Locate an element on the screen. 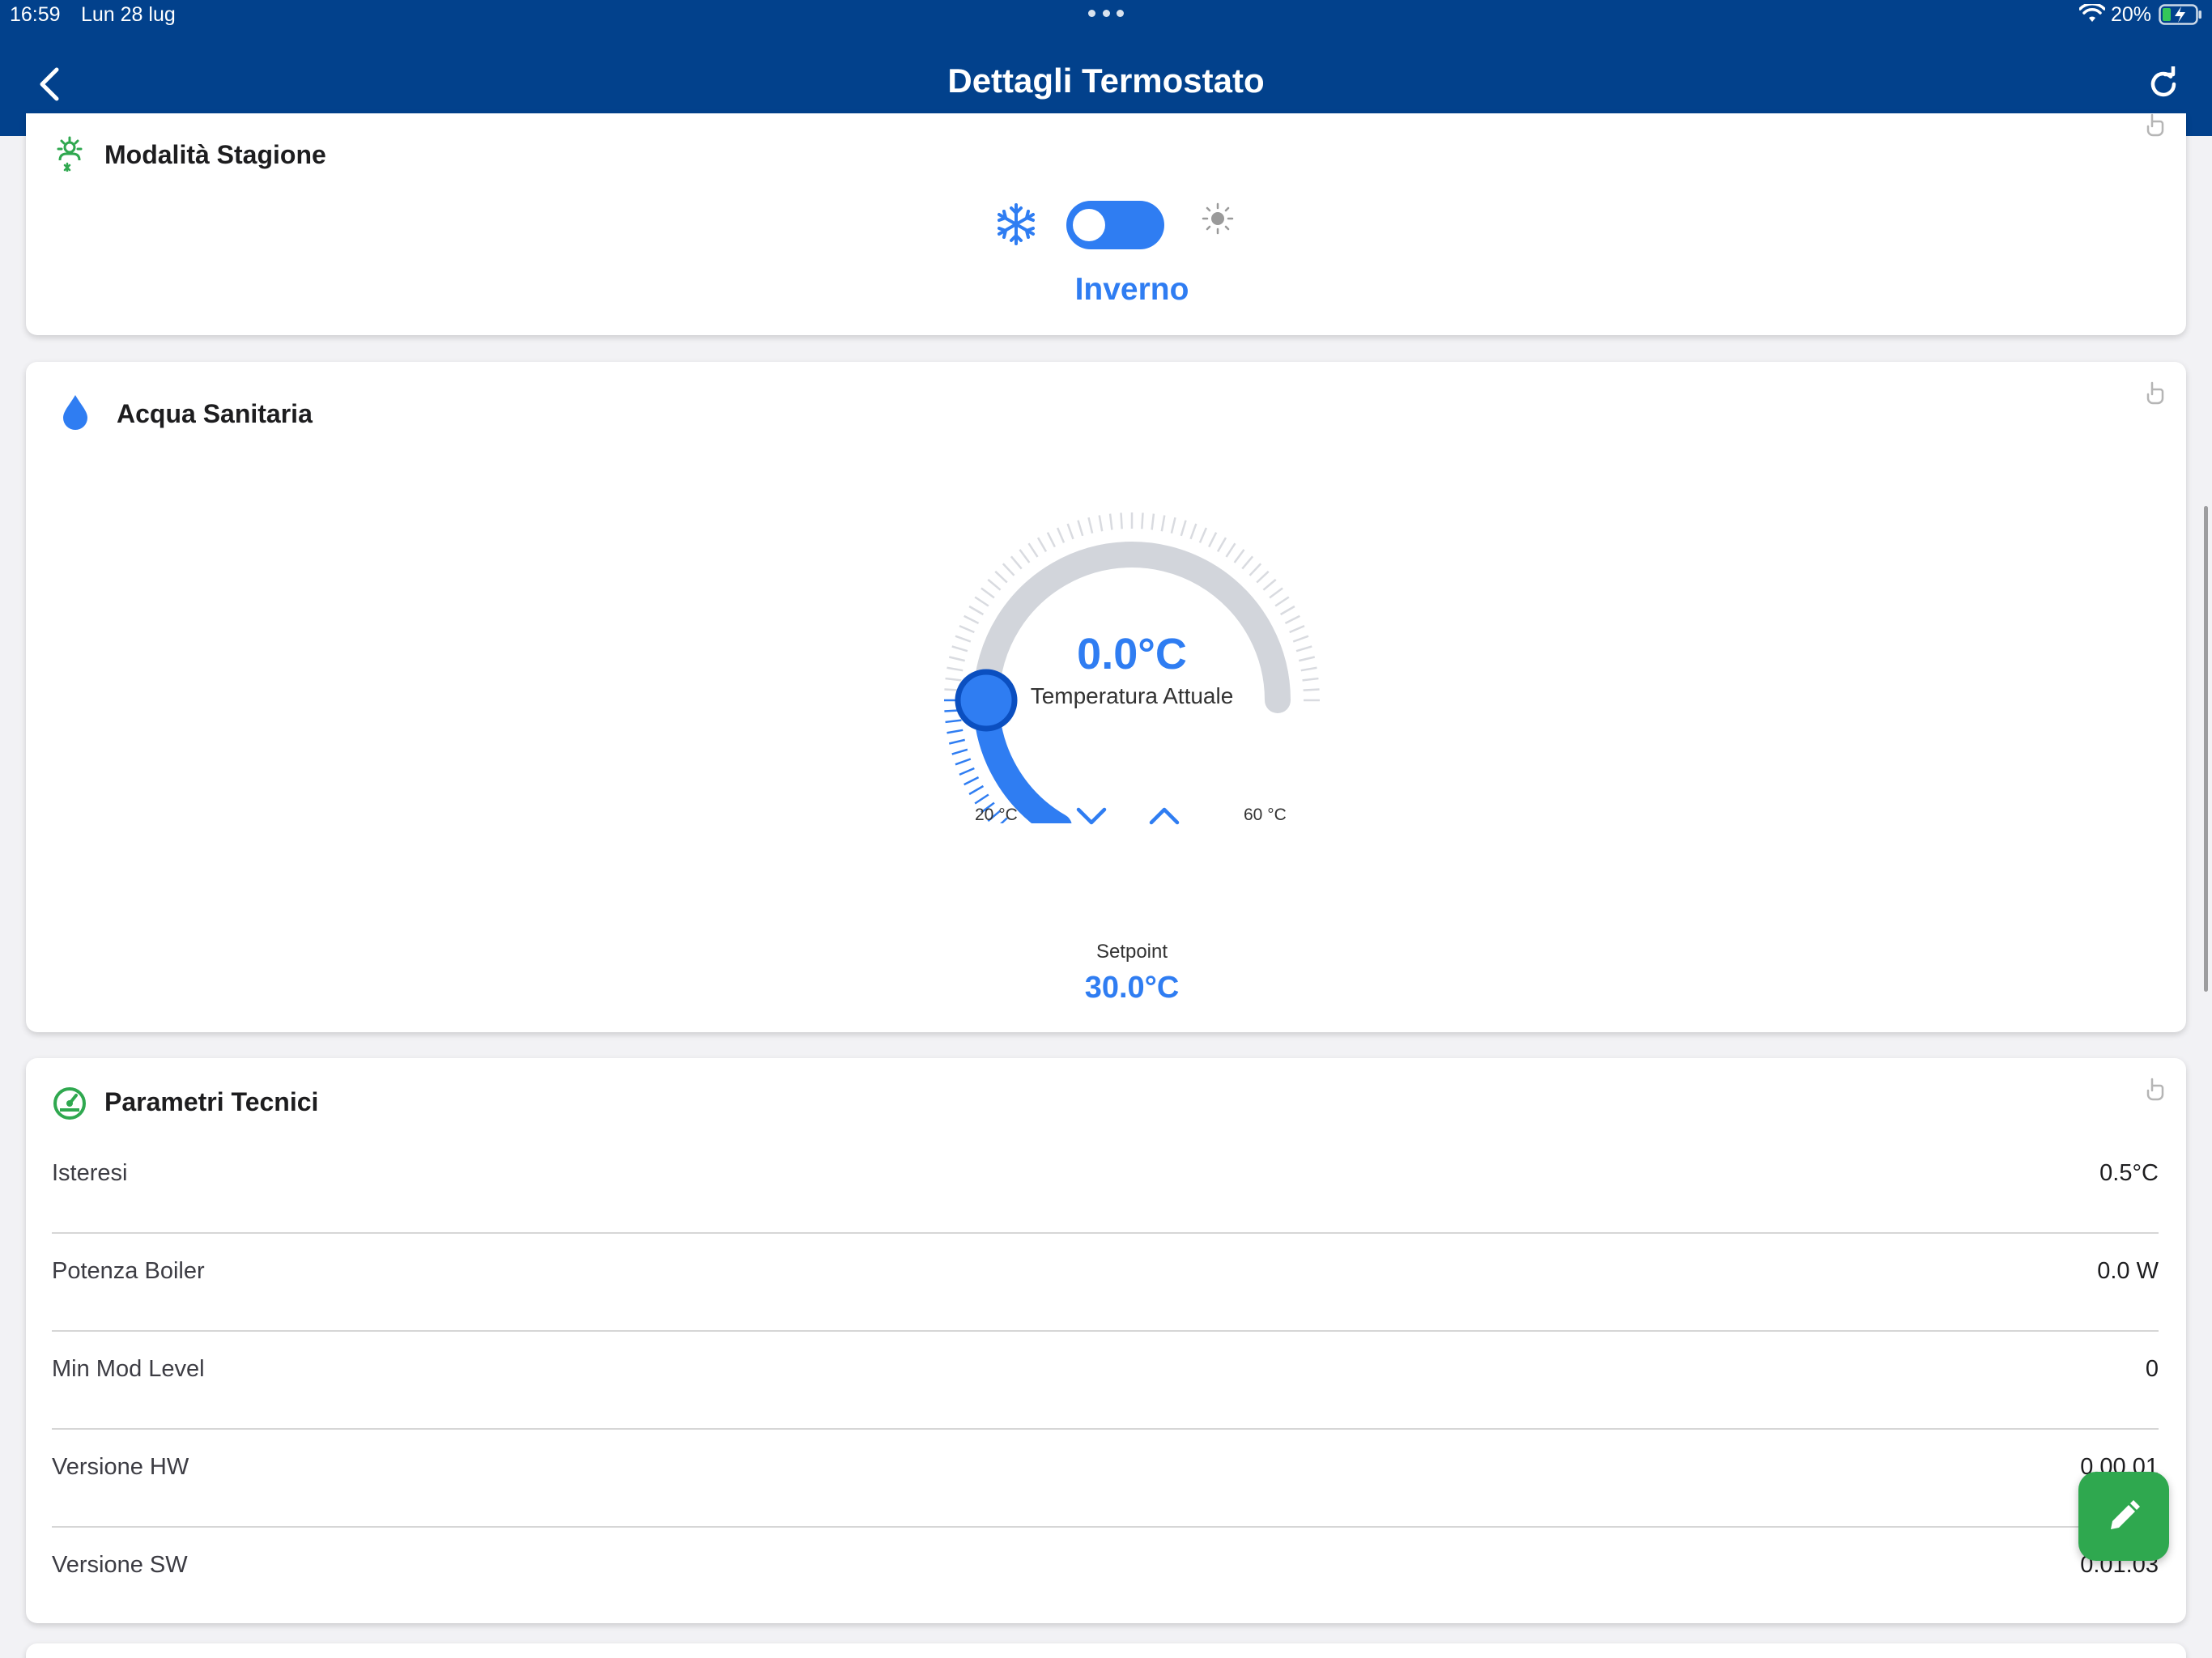 The width and height of the screenshot is (2212, 1658). wifi-icon is located at coordinates (2092, 13).